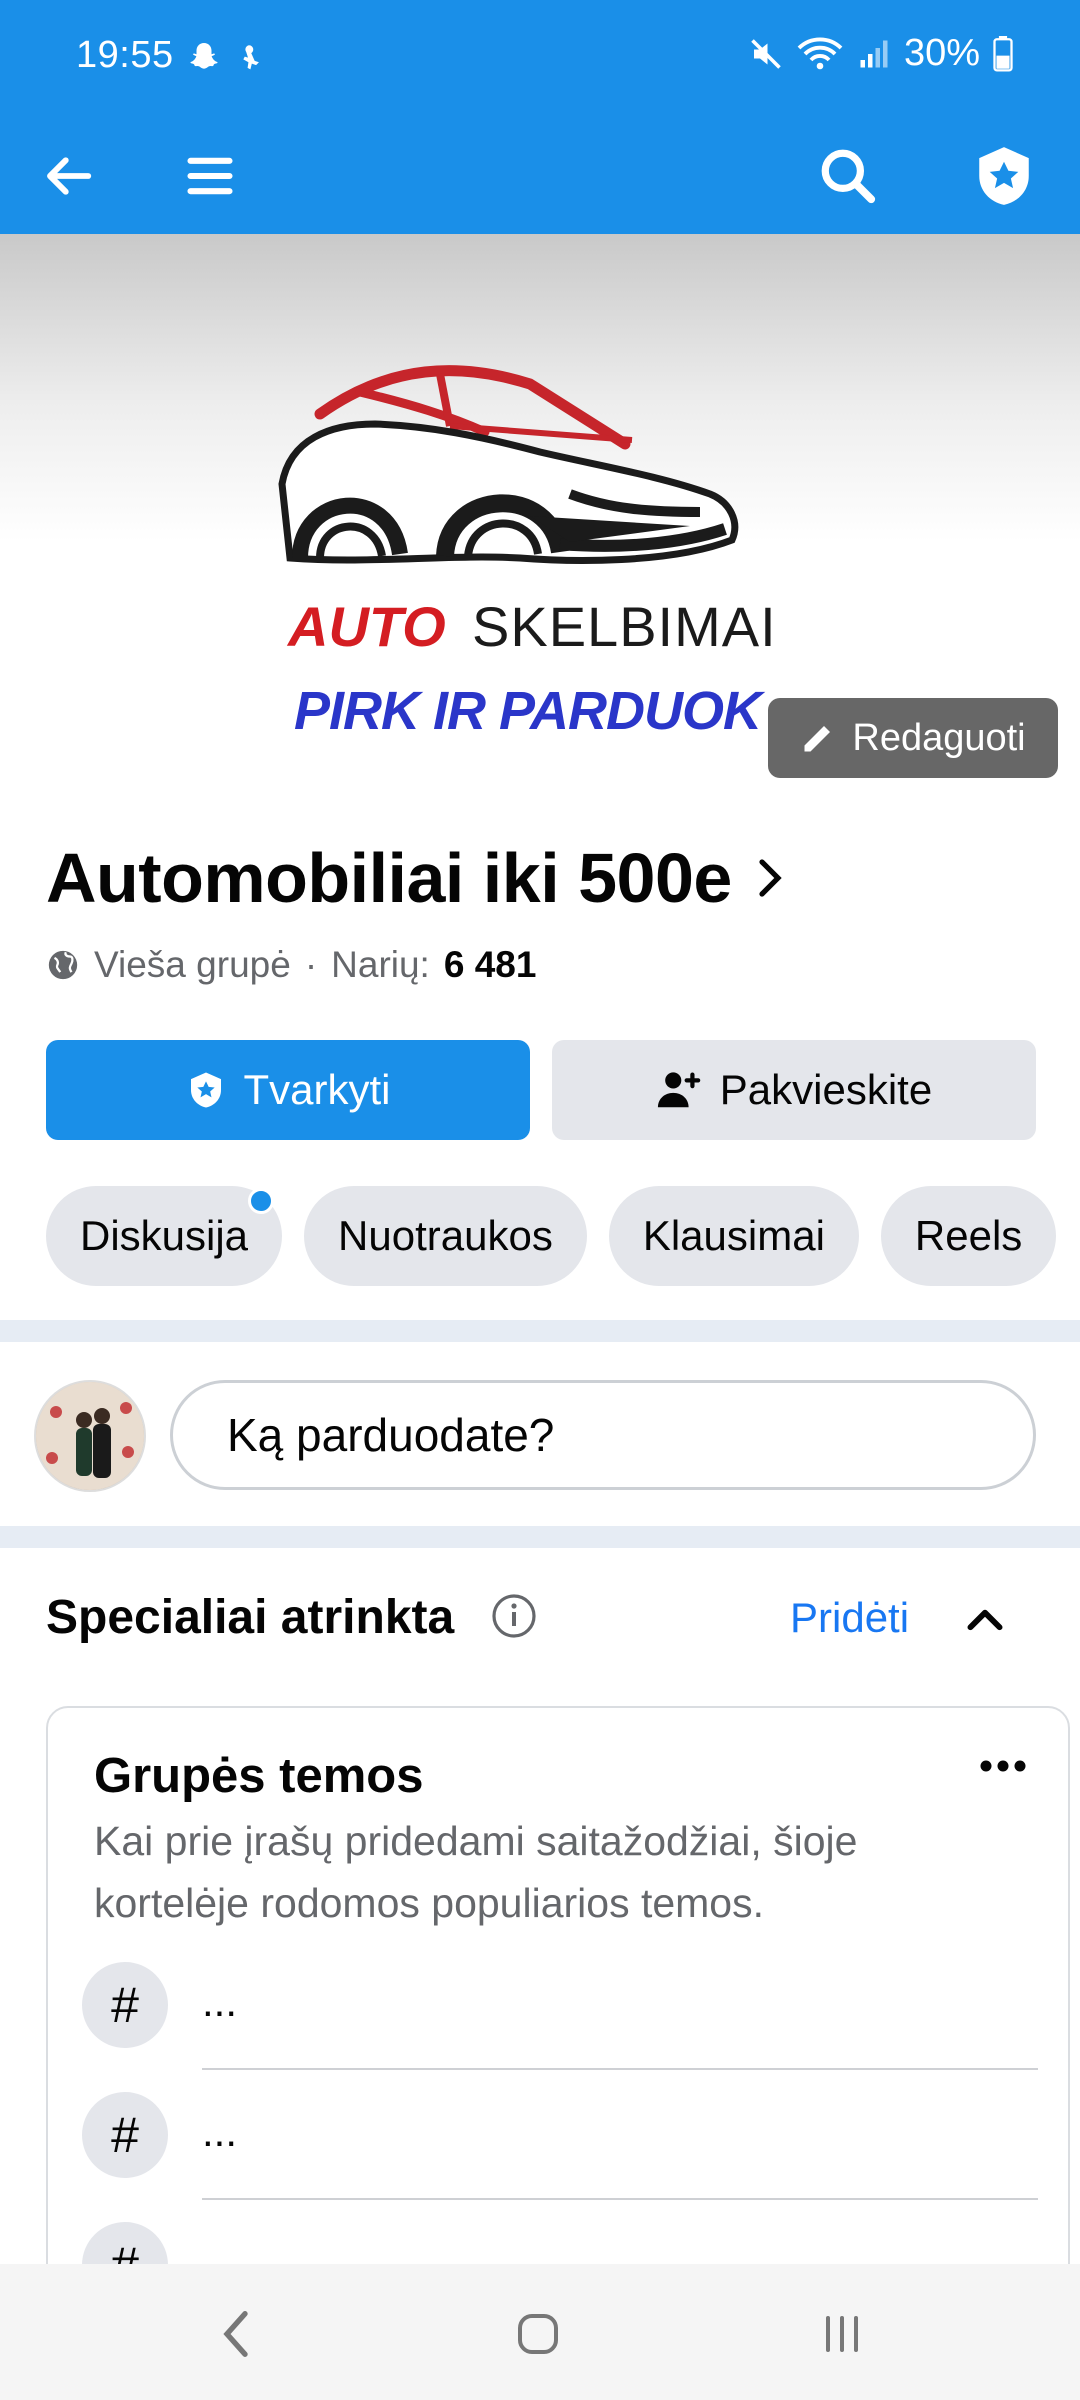 The height and width of the screenshot is (2400, 1080). Describe the element at coordinates (541, 1090) in the screenshot. I see `group-action-buttons: Tvarkyti Pakvieskite` at that location.